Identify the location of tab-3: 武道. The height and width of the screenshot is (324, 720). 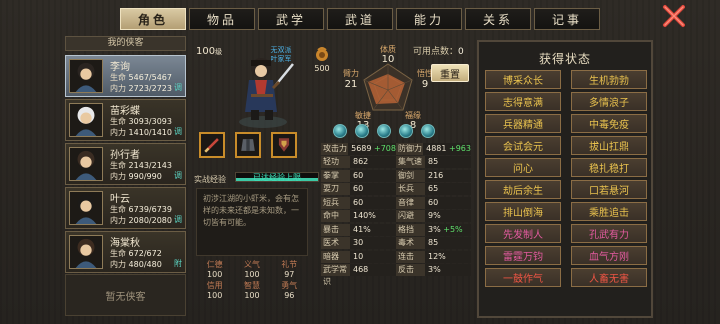
(360, 19).